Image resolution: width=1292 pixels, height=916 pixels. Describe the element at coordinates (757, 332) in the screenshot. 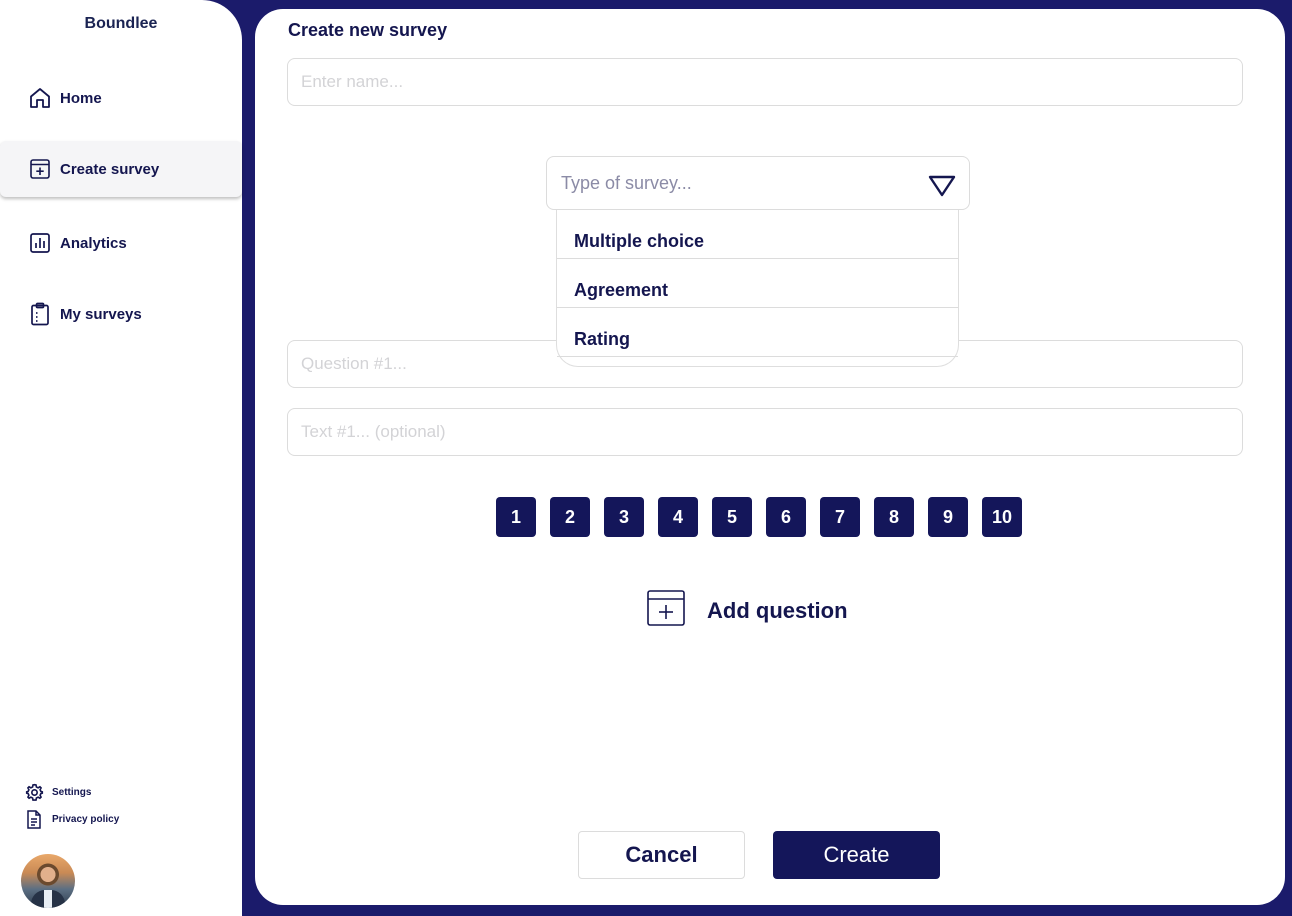

I see `option-rating: Rating` at that location.